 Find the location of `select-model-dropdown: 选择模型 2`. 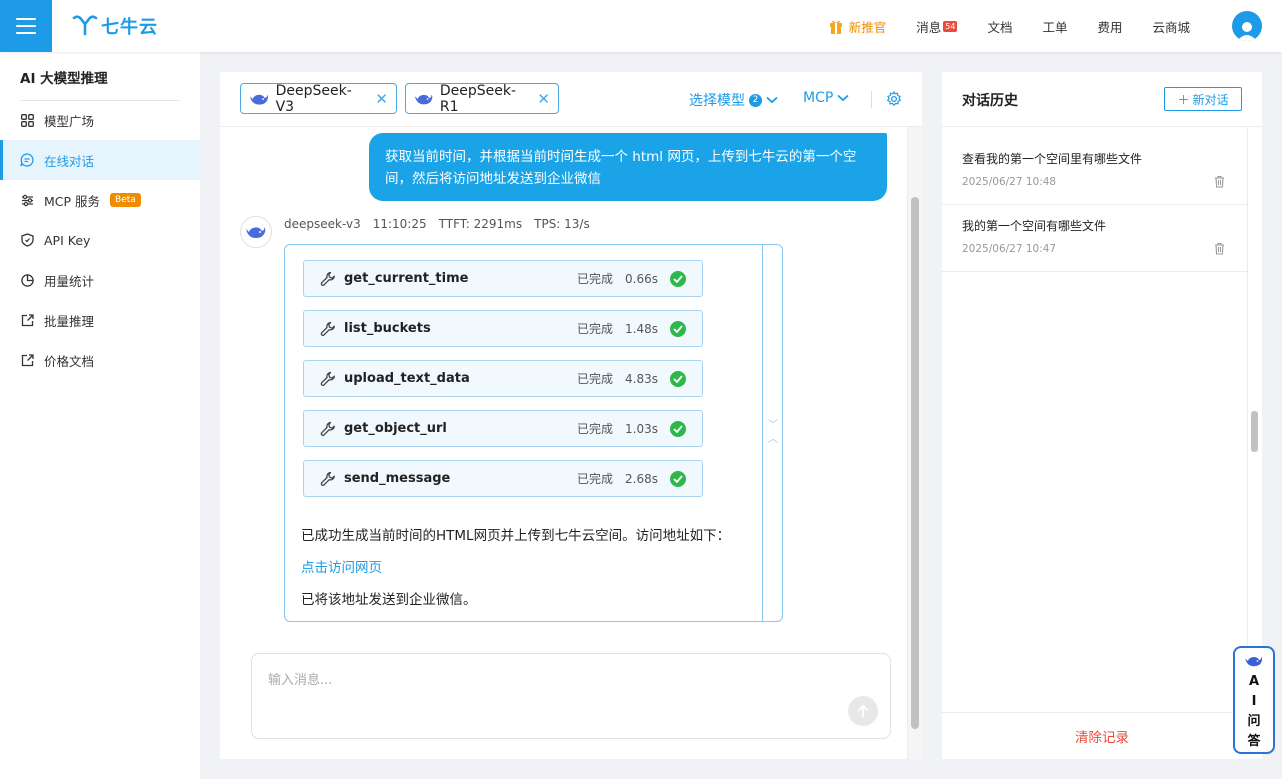

select-model-dropdown: 选择模型 2 is located at coordinates (733, 100).